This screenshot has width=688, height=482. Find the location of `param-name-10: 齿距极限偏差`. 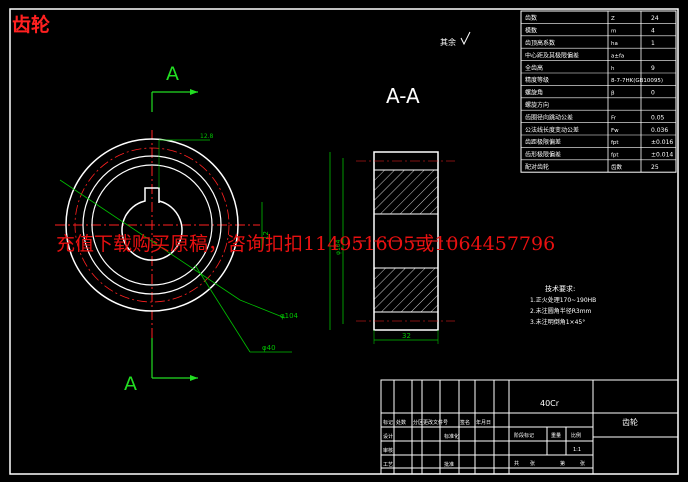

param-name-10: 齿距极限偏差 is located at coordinates (543, 142).